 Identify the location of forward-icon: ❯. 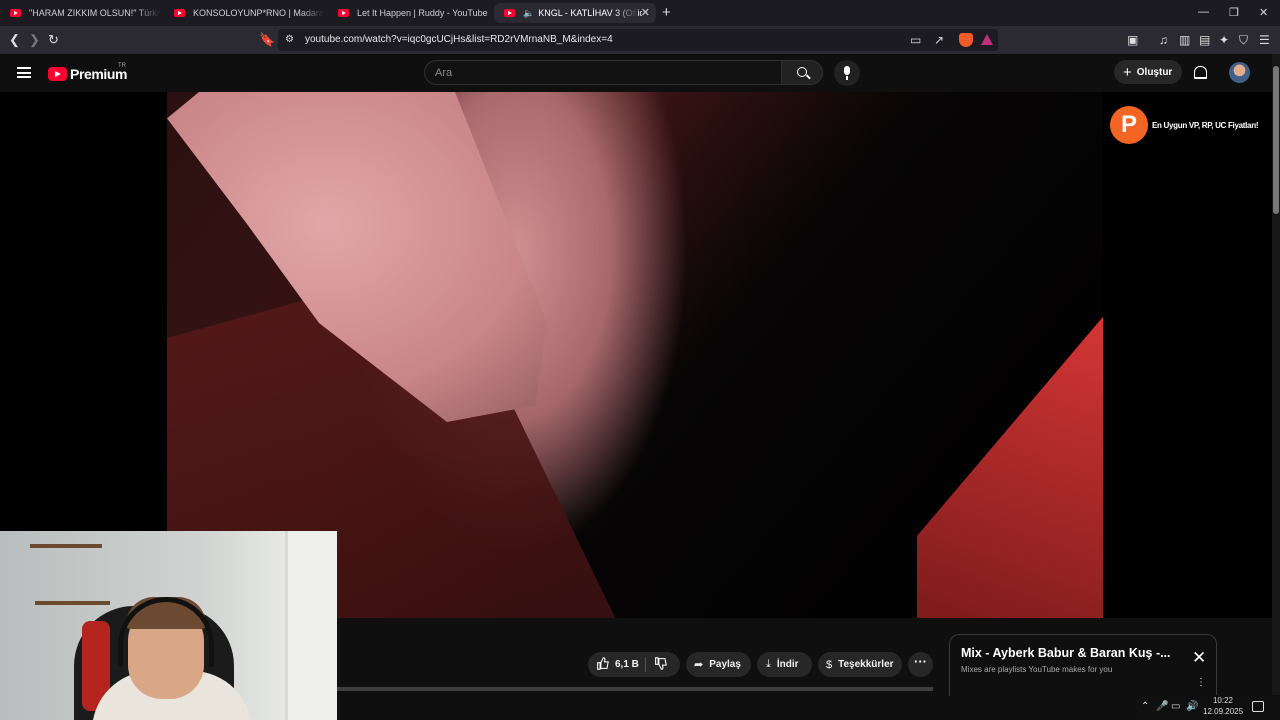
(34, 40).